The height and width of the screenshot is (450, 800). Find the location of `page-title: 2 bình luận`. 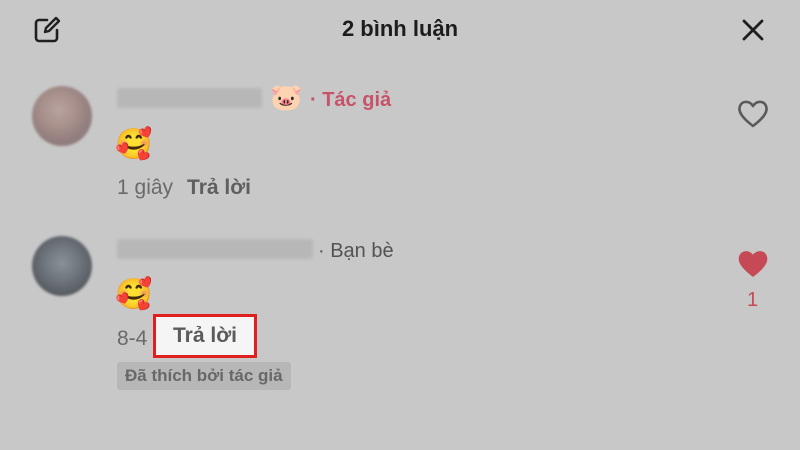

page-title: 2 bình luận is located at coordinates (400, 28).